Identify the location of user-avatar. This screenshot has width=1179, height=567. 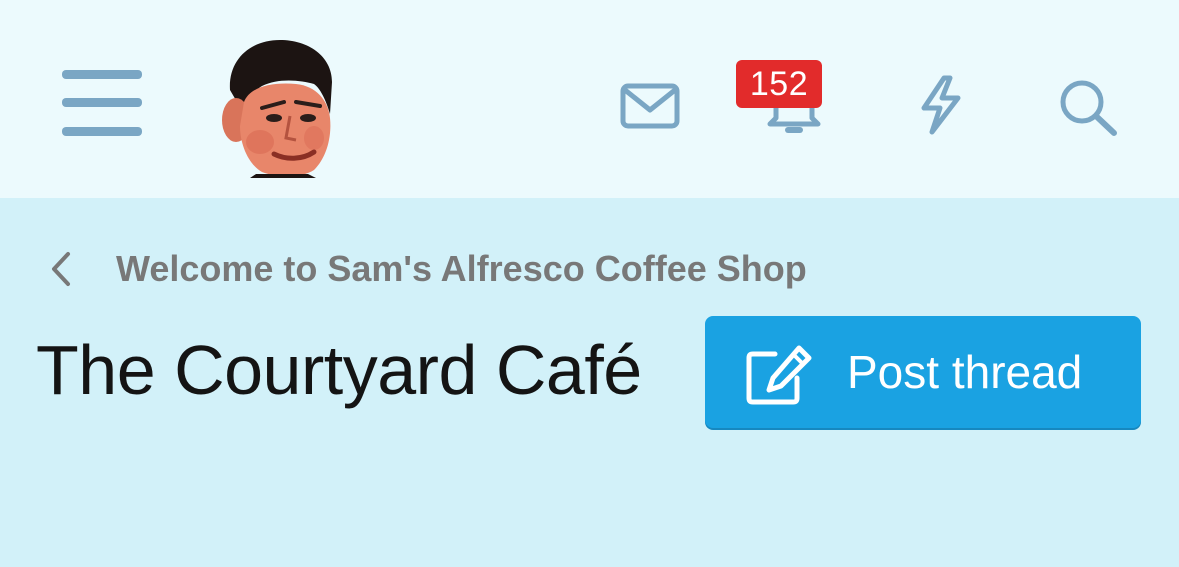
(278, 108).